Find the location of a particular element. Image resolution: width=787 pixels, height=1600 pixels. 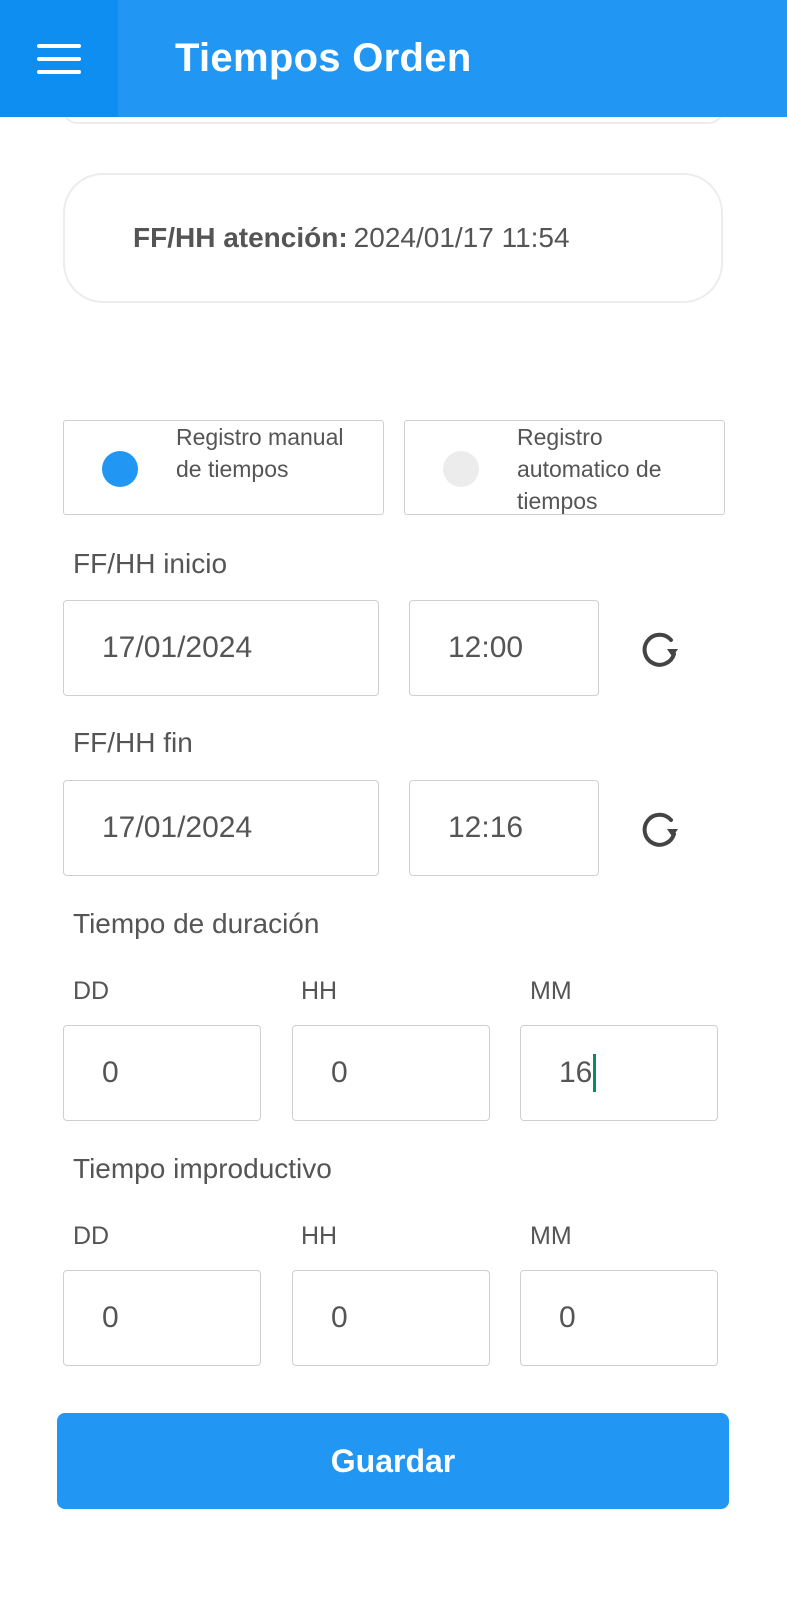

duracion-dd-label: DD is located at coordinates (91, 991).